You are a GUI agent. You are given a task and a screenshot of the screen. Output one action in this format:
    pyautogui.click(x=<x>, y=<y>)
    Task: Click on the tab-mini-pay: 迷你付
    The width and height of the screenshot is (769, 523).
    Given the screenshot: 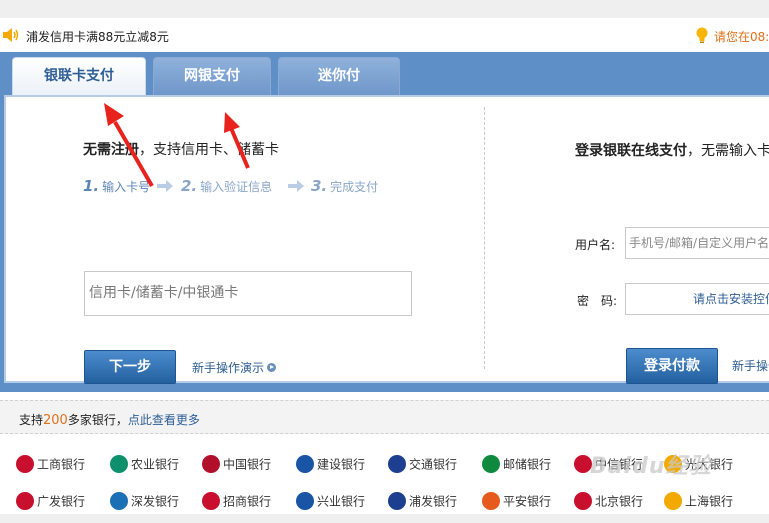 What is the action you would take?
    pyautogui.click(x=339, y=76)
    